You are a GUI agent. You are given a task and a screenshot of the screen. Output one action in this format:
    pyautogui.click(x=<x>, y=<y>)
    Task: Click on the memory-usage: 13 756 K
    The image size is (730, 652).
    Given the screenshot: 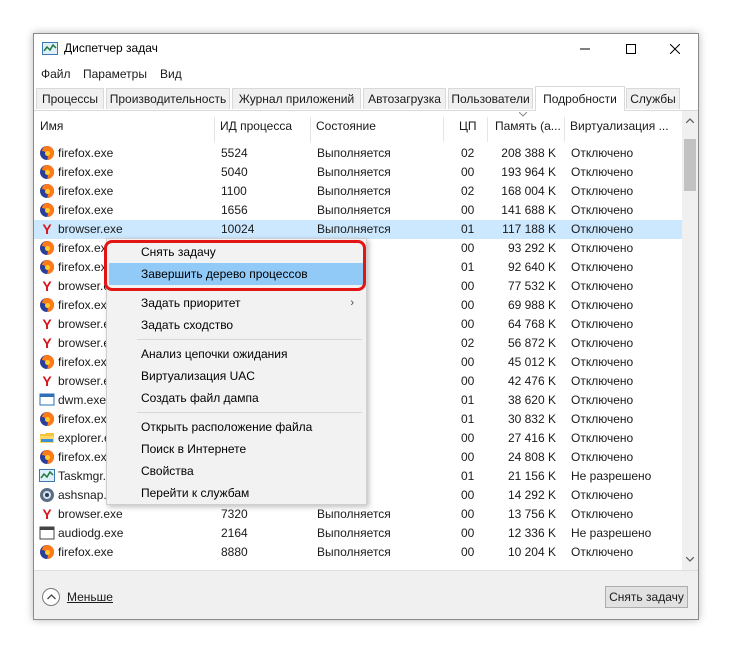 What is the action you would take?
    pyautogui.click(x=531, y=514)
    